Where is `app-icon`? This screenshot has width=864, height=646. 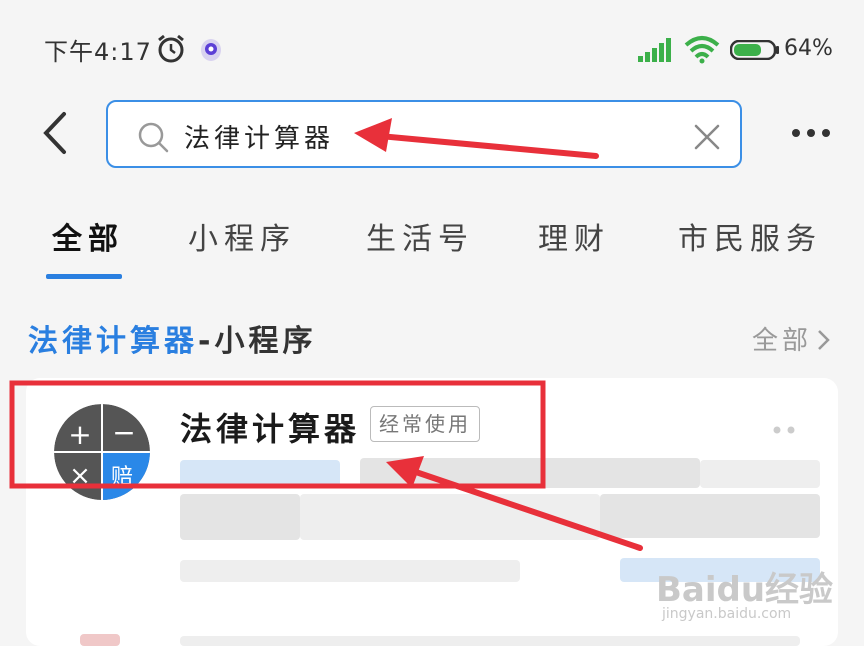 app-icon is located at coordinates (211, 50).